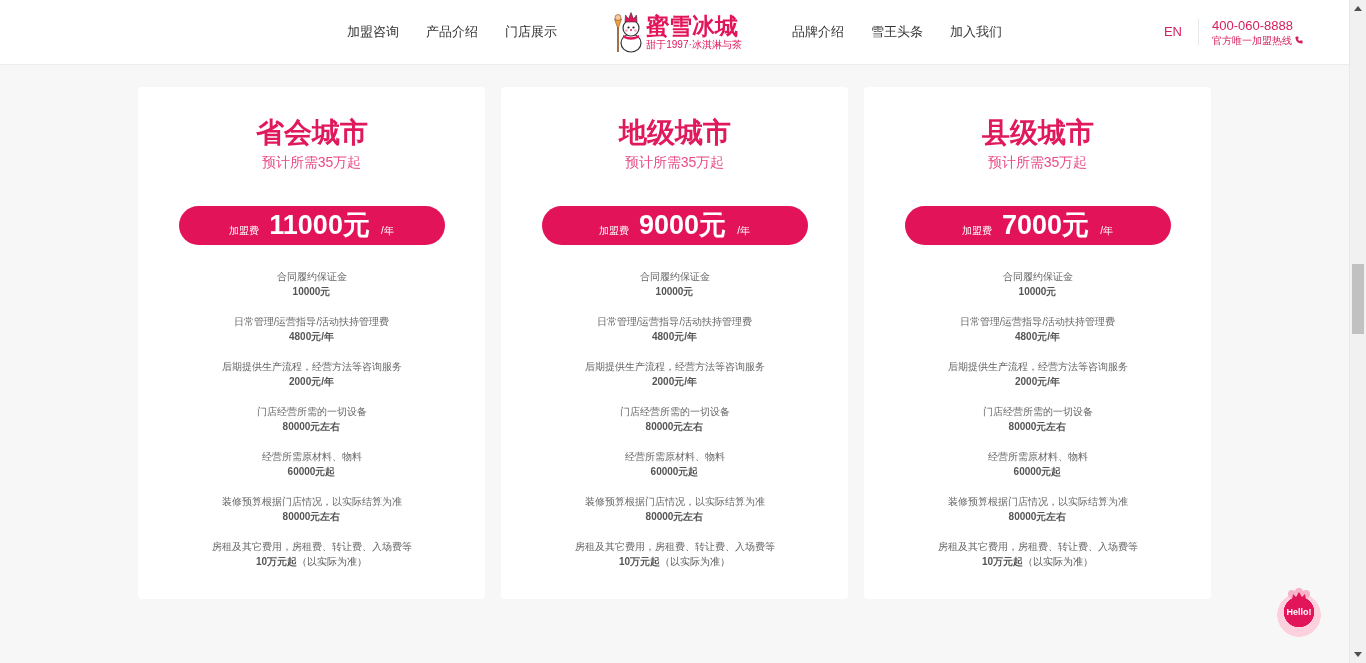 The height and width of the screenshot is (663, 1366). I want to click on plan-title: 省会城市, so click(311, 133).